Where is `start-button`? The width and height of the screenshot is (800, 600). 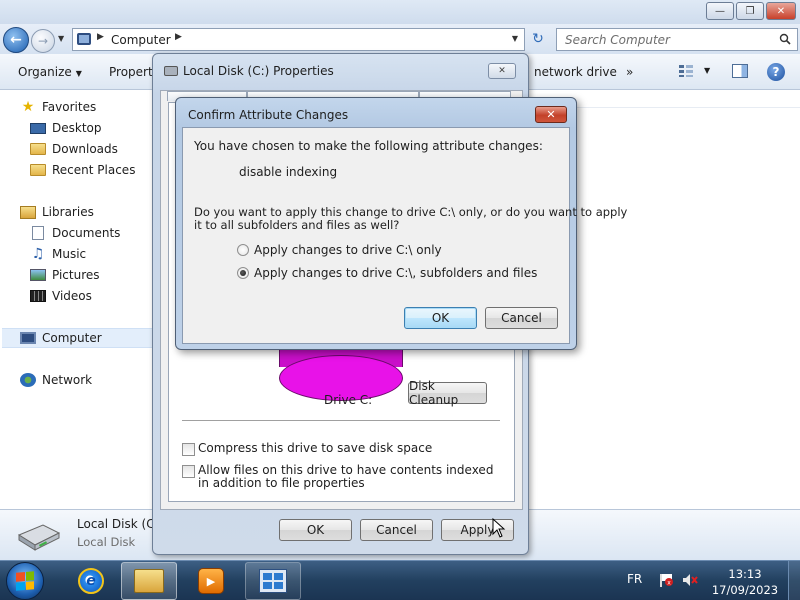
start-button is located at coordinates (25, 581).